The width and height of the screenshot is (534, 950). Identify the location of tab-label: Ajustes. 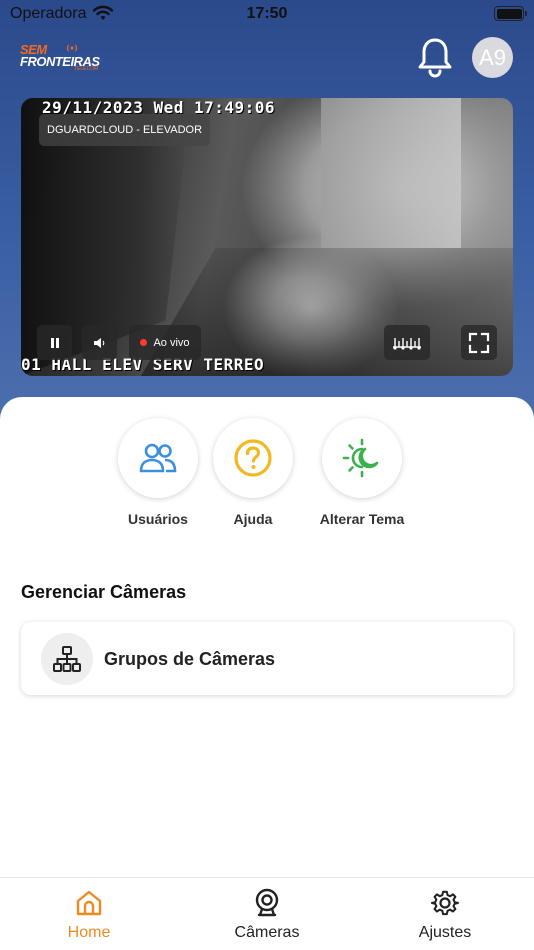
(445, 932).